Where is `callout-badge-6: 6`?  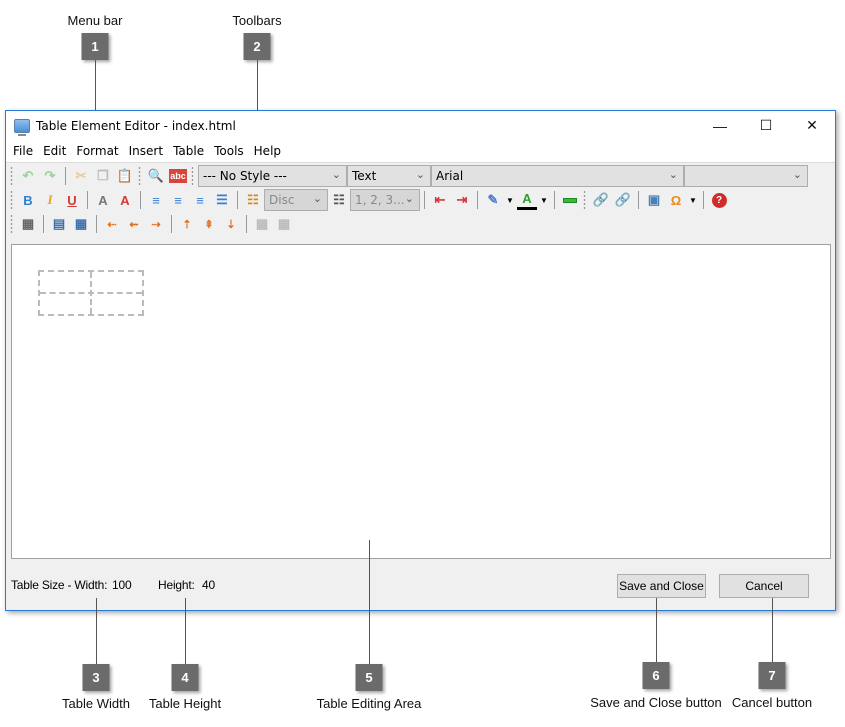 callout-badge-6: 6 is located at coordinates (656, 675).